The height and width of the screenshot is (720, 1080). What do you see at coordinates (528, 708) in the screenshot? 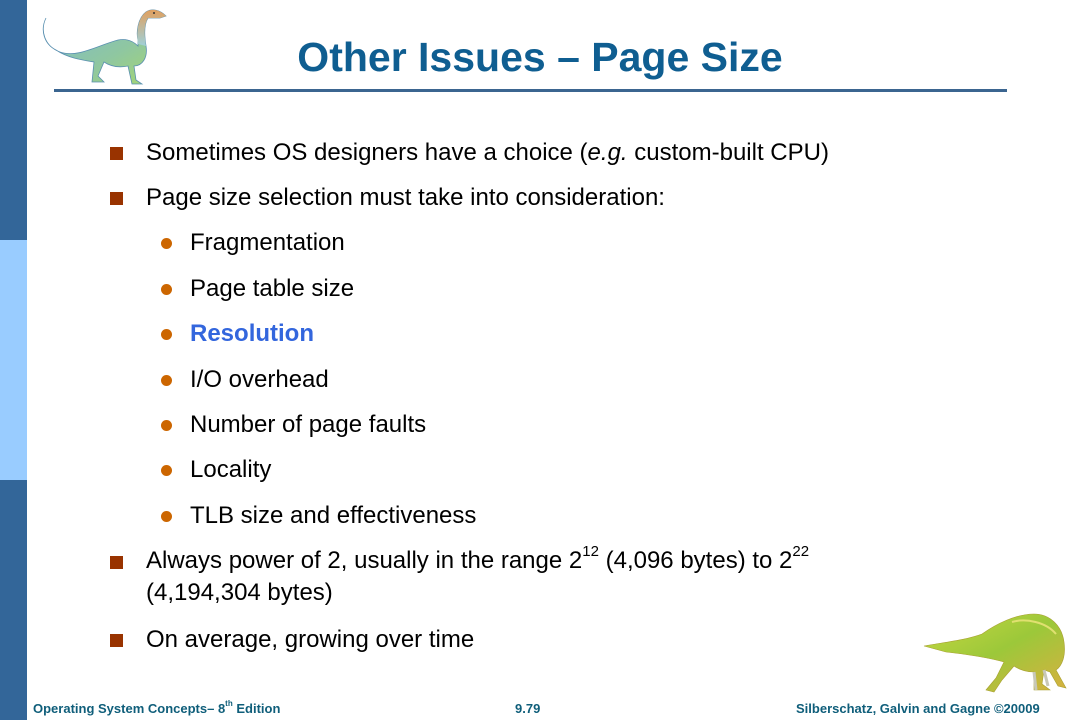
I see `footer-page-number: 9.79` at bounding box center [528, 708].